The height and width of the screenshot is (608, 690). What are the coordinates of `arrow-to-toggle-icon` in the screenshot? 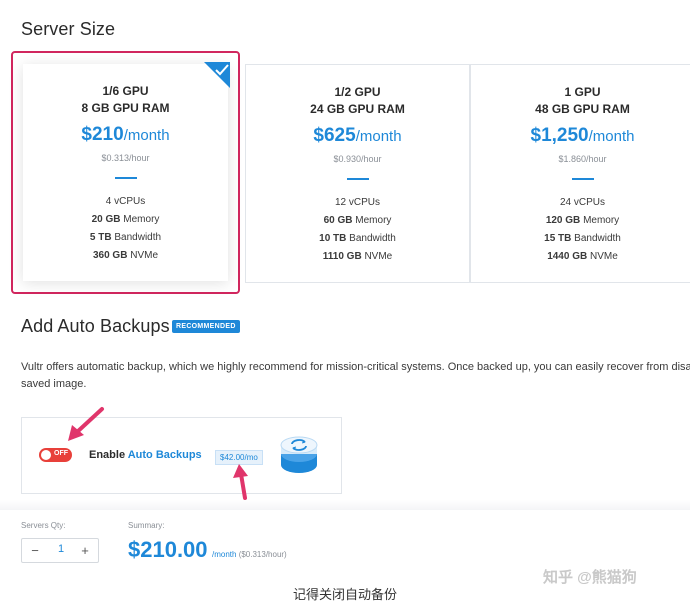 It's located at (86, 424).